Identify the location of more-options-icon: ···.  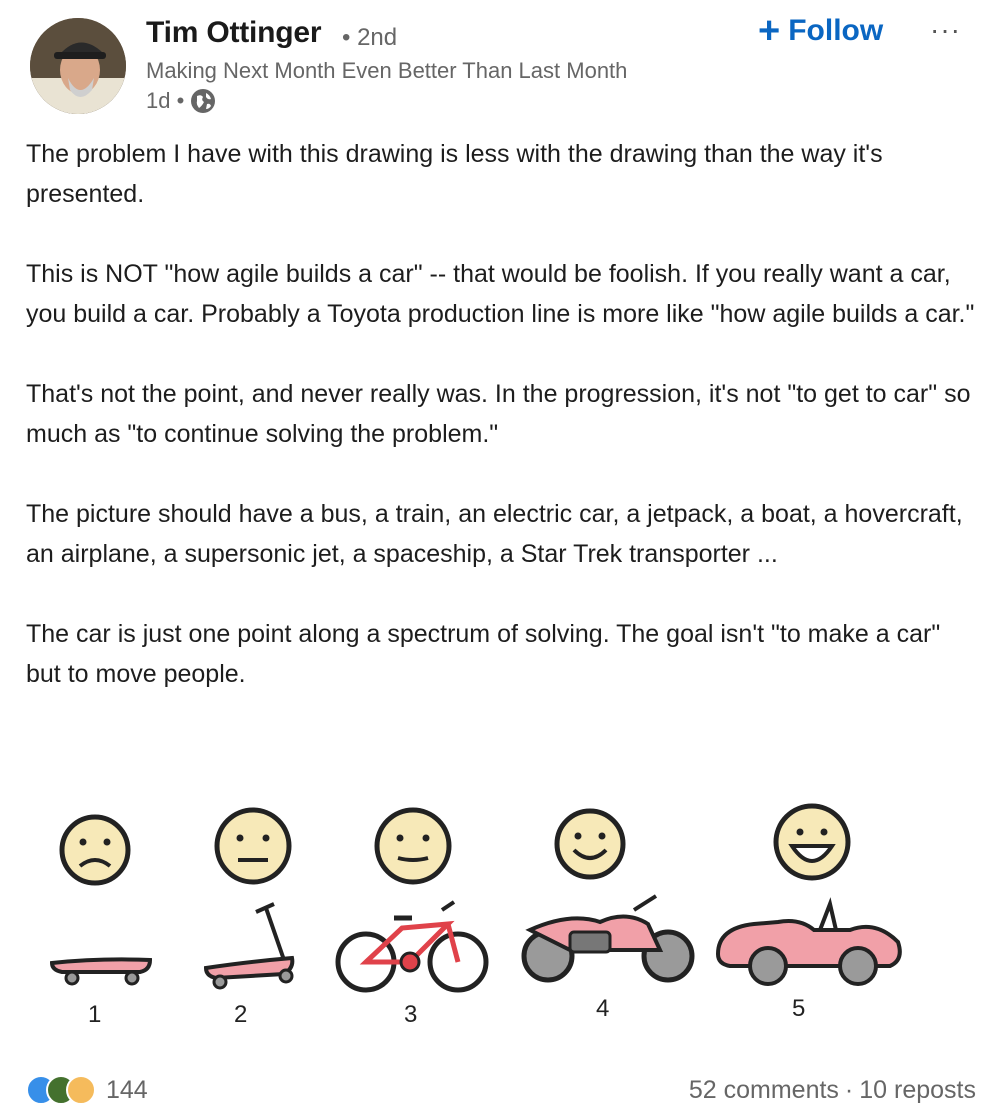
(945, 30).